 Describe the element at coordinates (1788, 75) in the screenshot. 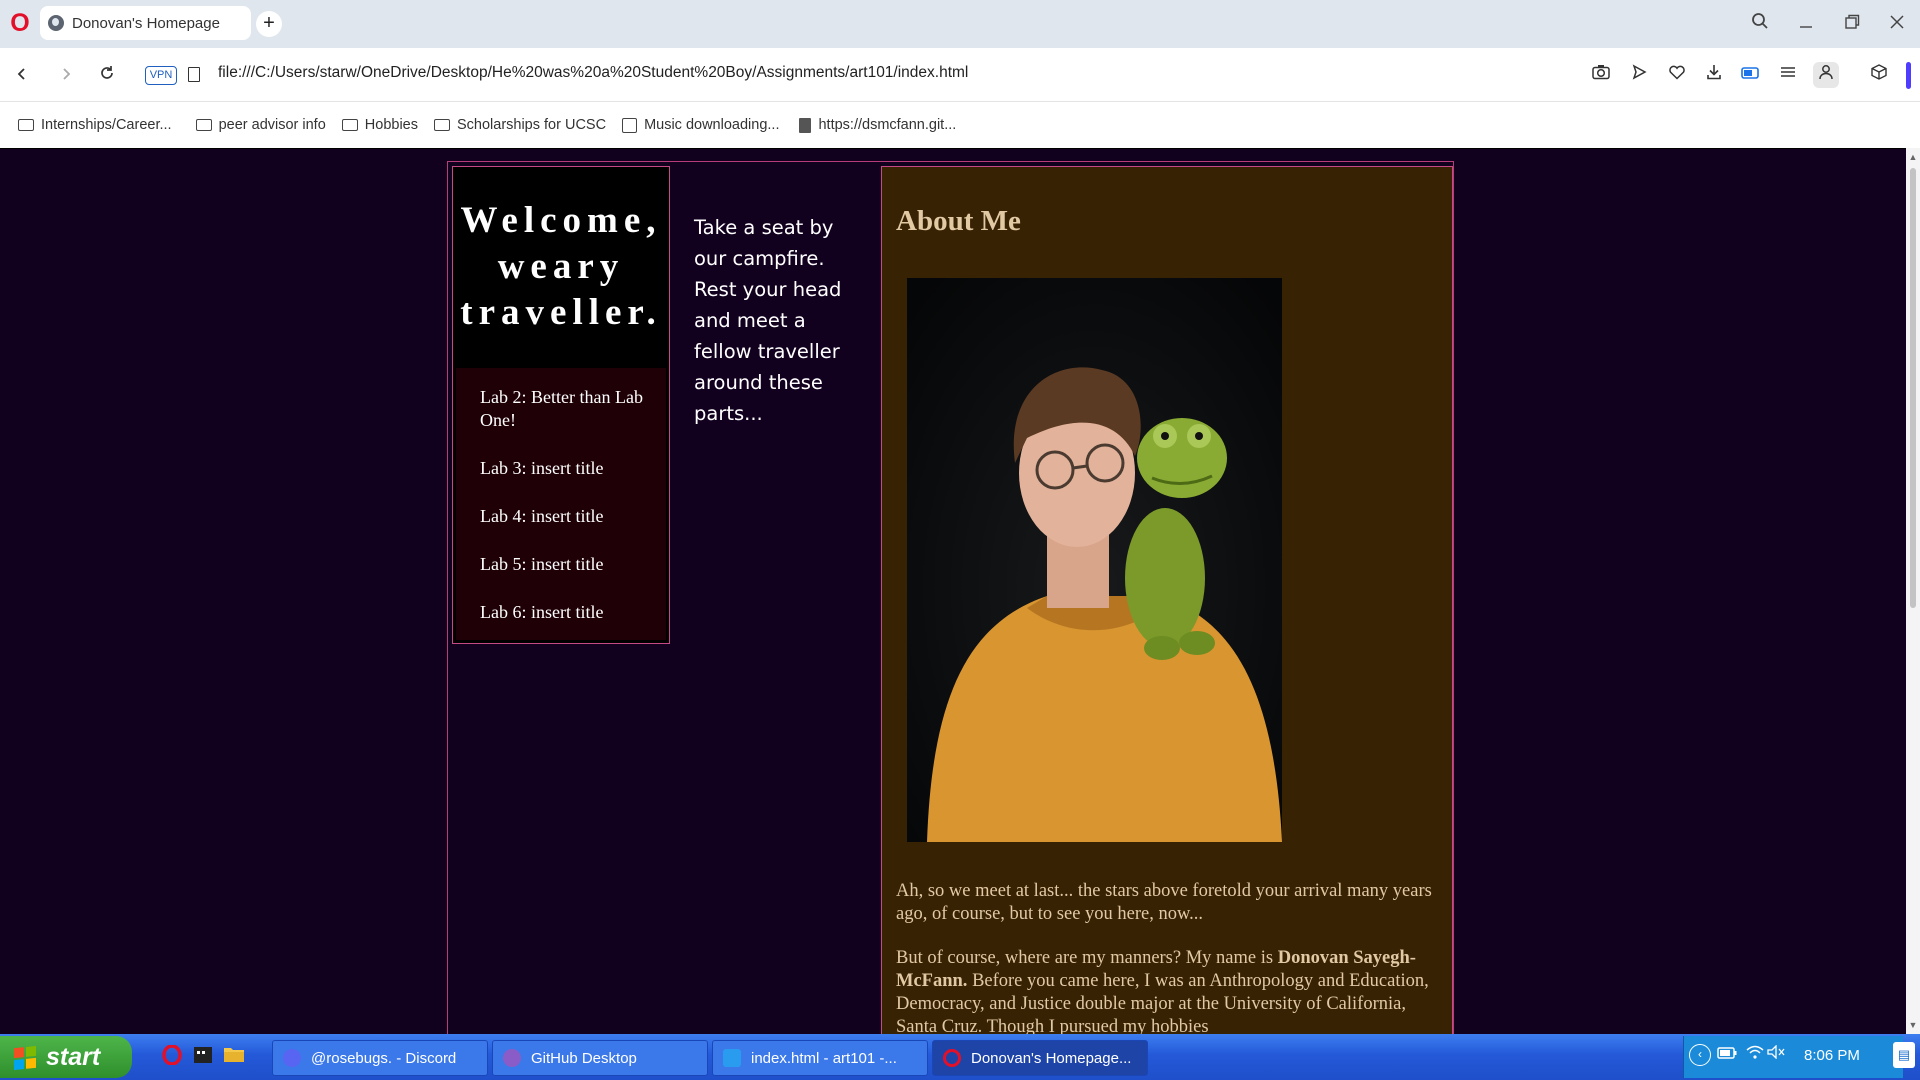

I see `easy-setup-icon` at that location.